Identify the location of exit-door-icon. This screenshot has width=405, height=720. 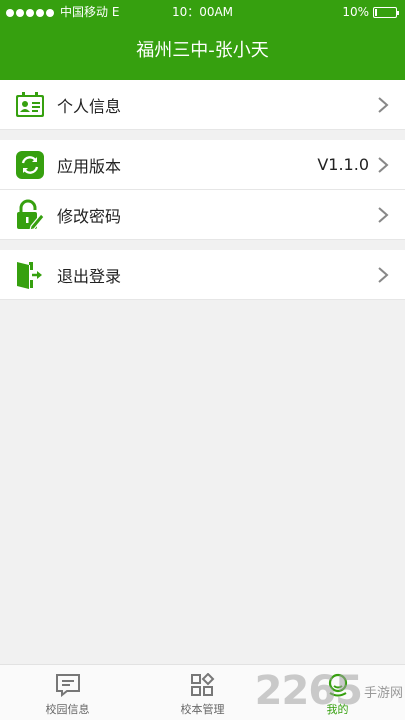
(30, 275).